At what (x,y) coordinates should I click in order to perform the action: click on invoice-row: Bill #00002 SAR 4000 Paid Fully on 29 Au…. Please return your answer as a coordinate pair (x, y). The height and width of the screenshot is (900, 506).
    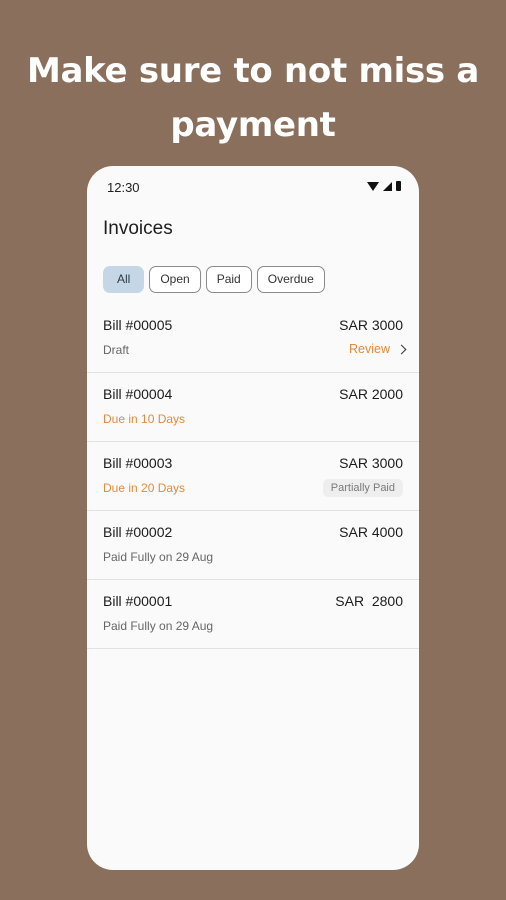
    Looking at the image, I should click on (253, 545).